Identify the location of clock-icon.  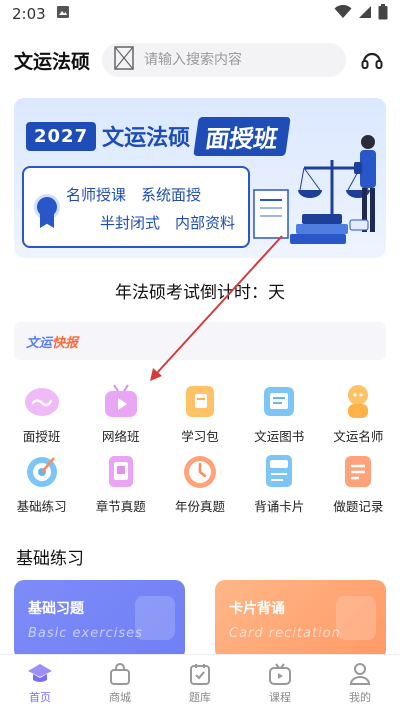
(200, 471).